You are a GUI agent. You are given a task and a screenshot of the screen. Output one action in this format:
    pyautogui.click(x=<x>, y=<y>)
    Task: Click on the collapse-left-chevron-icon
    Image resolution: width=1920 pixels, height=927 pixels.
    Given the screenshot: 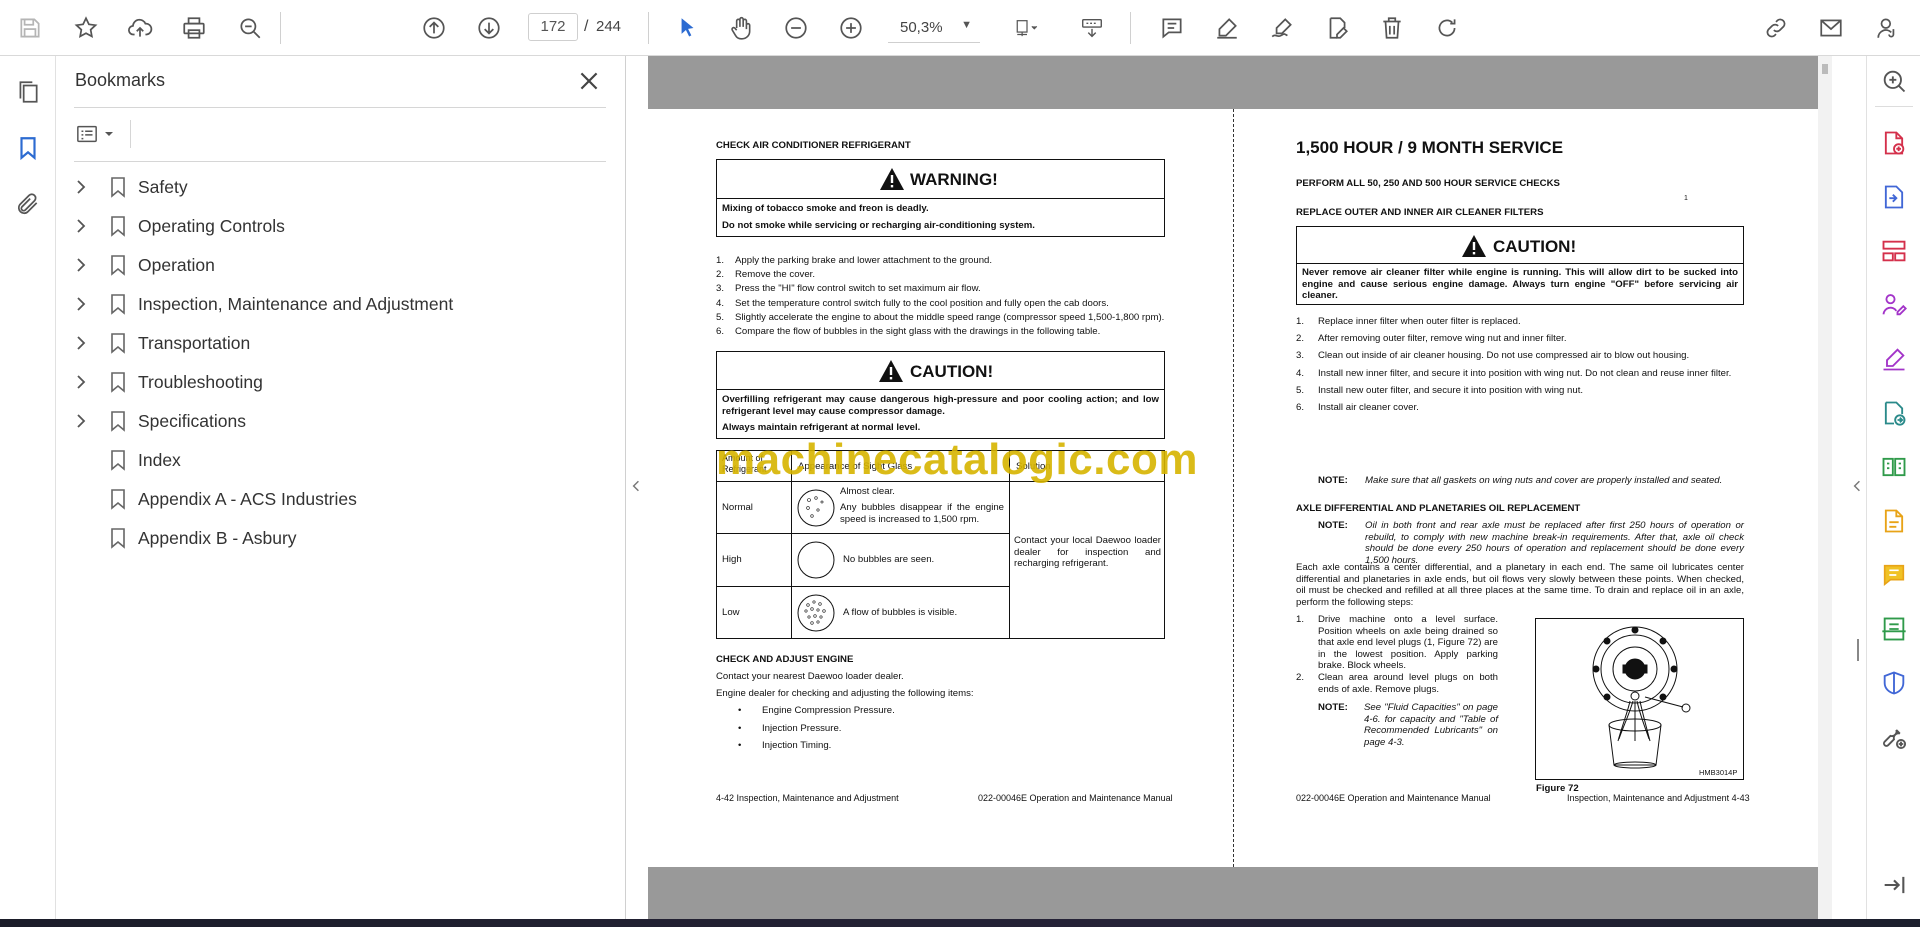 What is the action you would take?
    pyautogui.click(x=635, y=486)
    